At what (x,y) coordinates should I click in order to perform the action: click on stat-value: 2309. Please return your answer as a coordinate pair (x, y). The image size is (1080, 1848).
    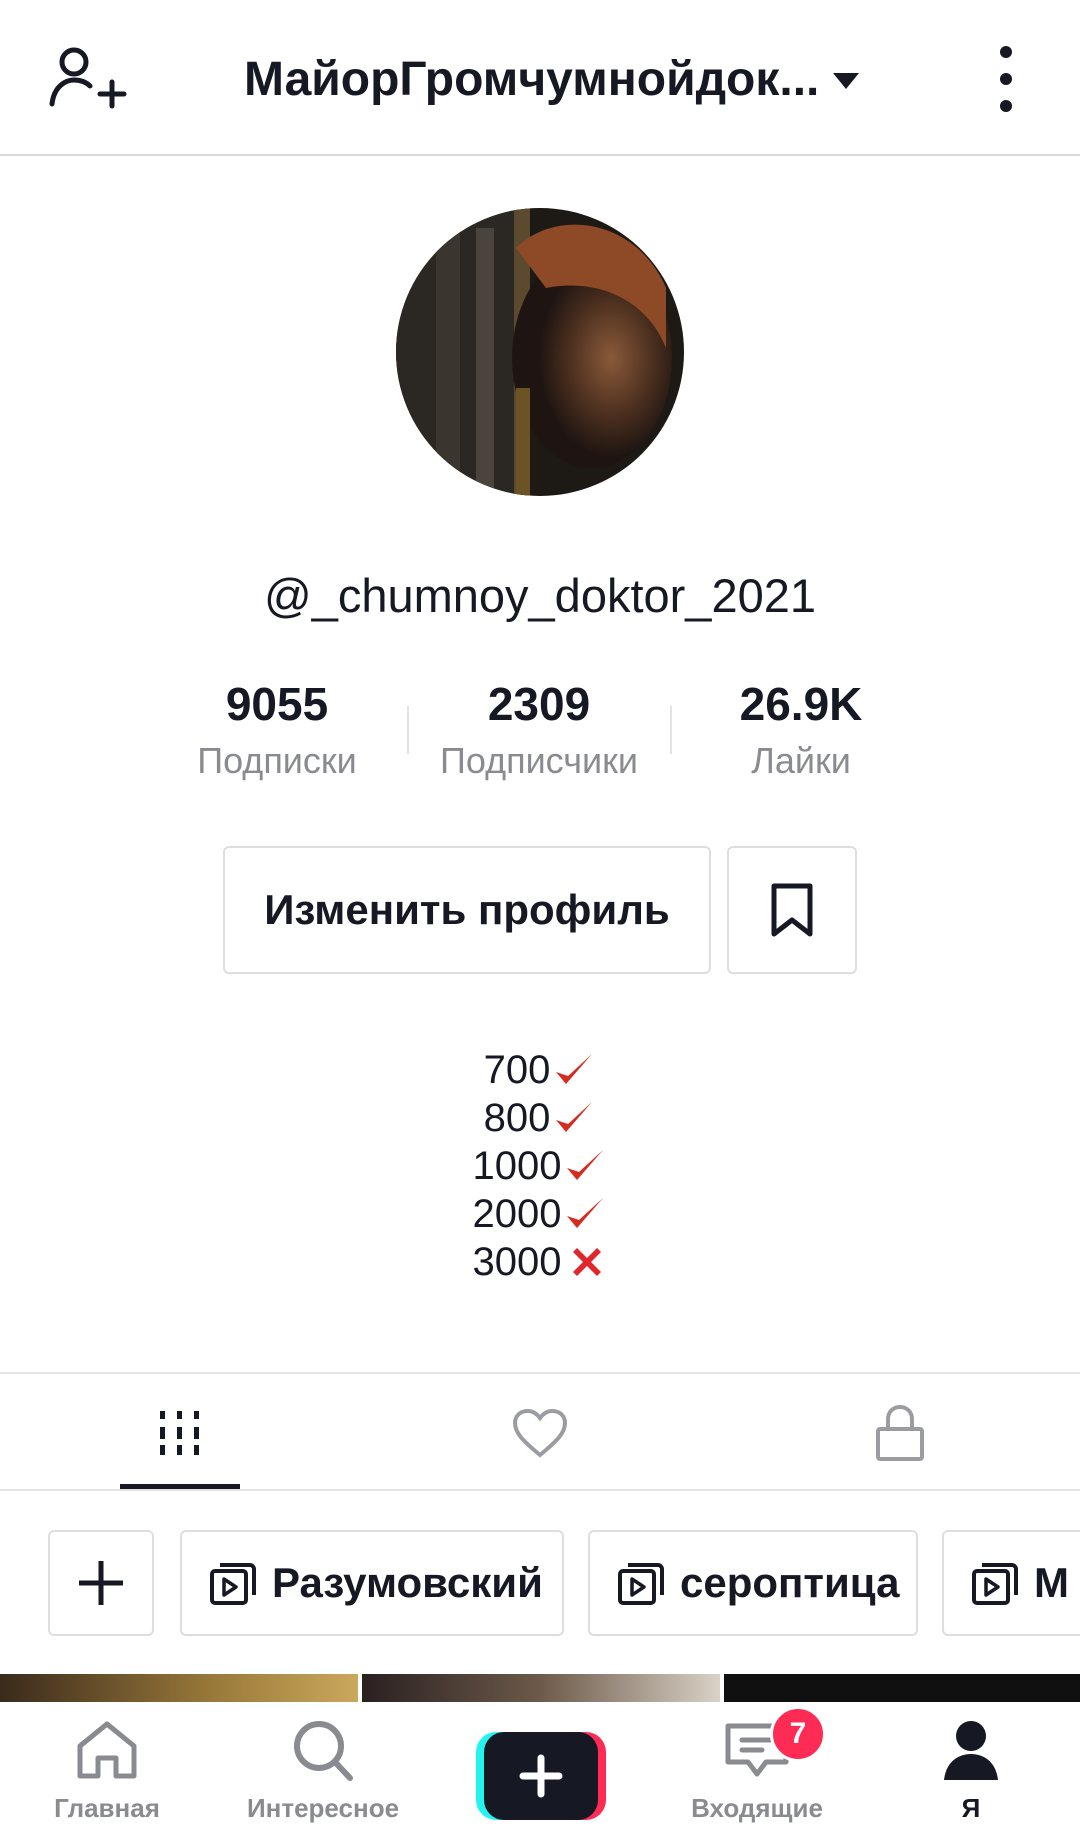
    Looking at the image, I should click on (539, 704).